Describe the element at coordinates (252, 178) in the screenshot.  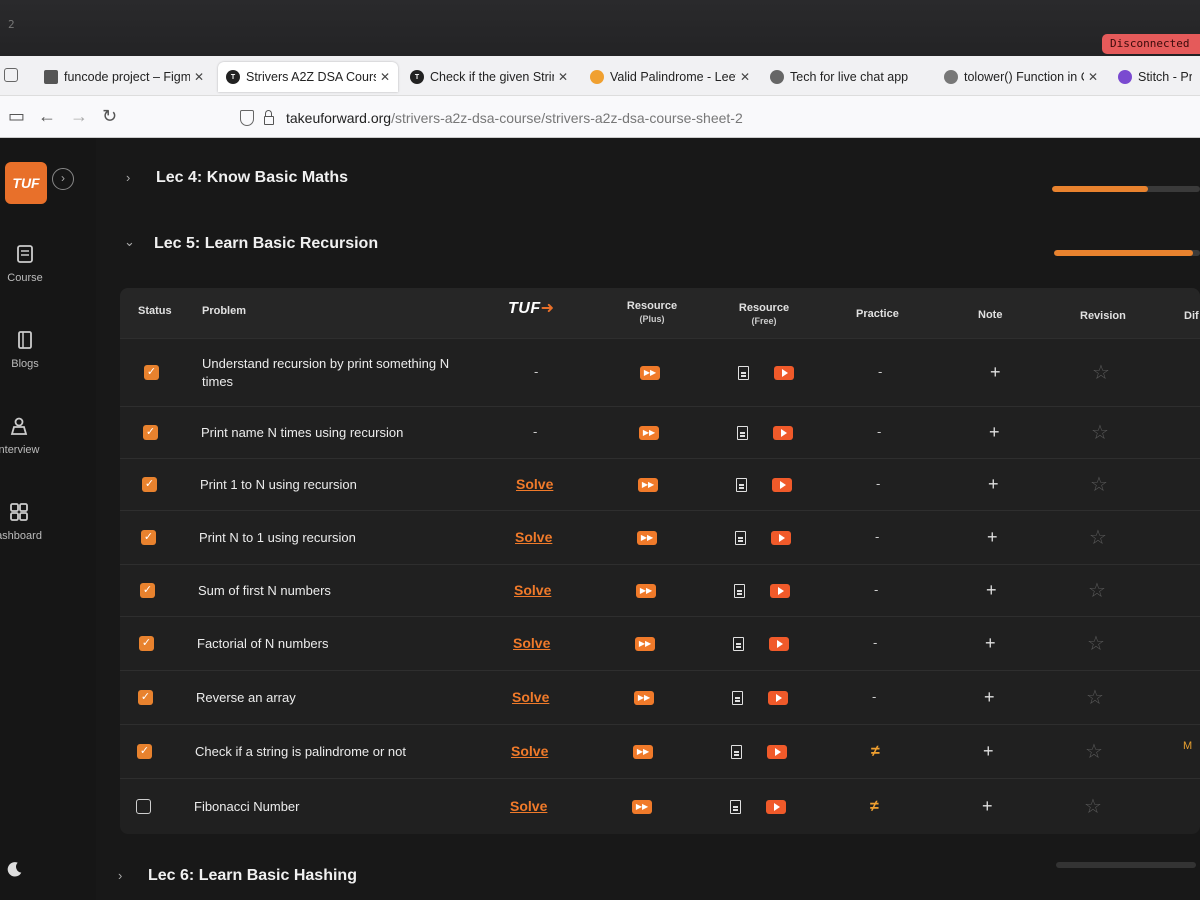
I see `lecture-title: Lec 4: Know Basic Maths` at that location.